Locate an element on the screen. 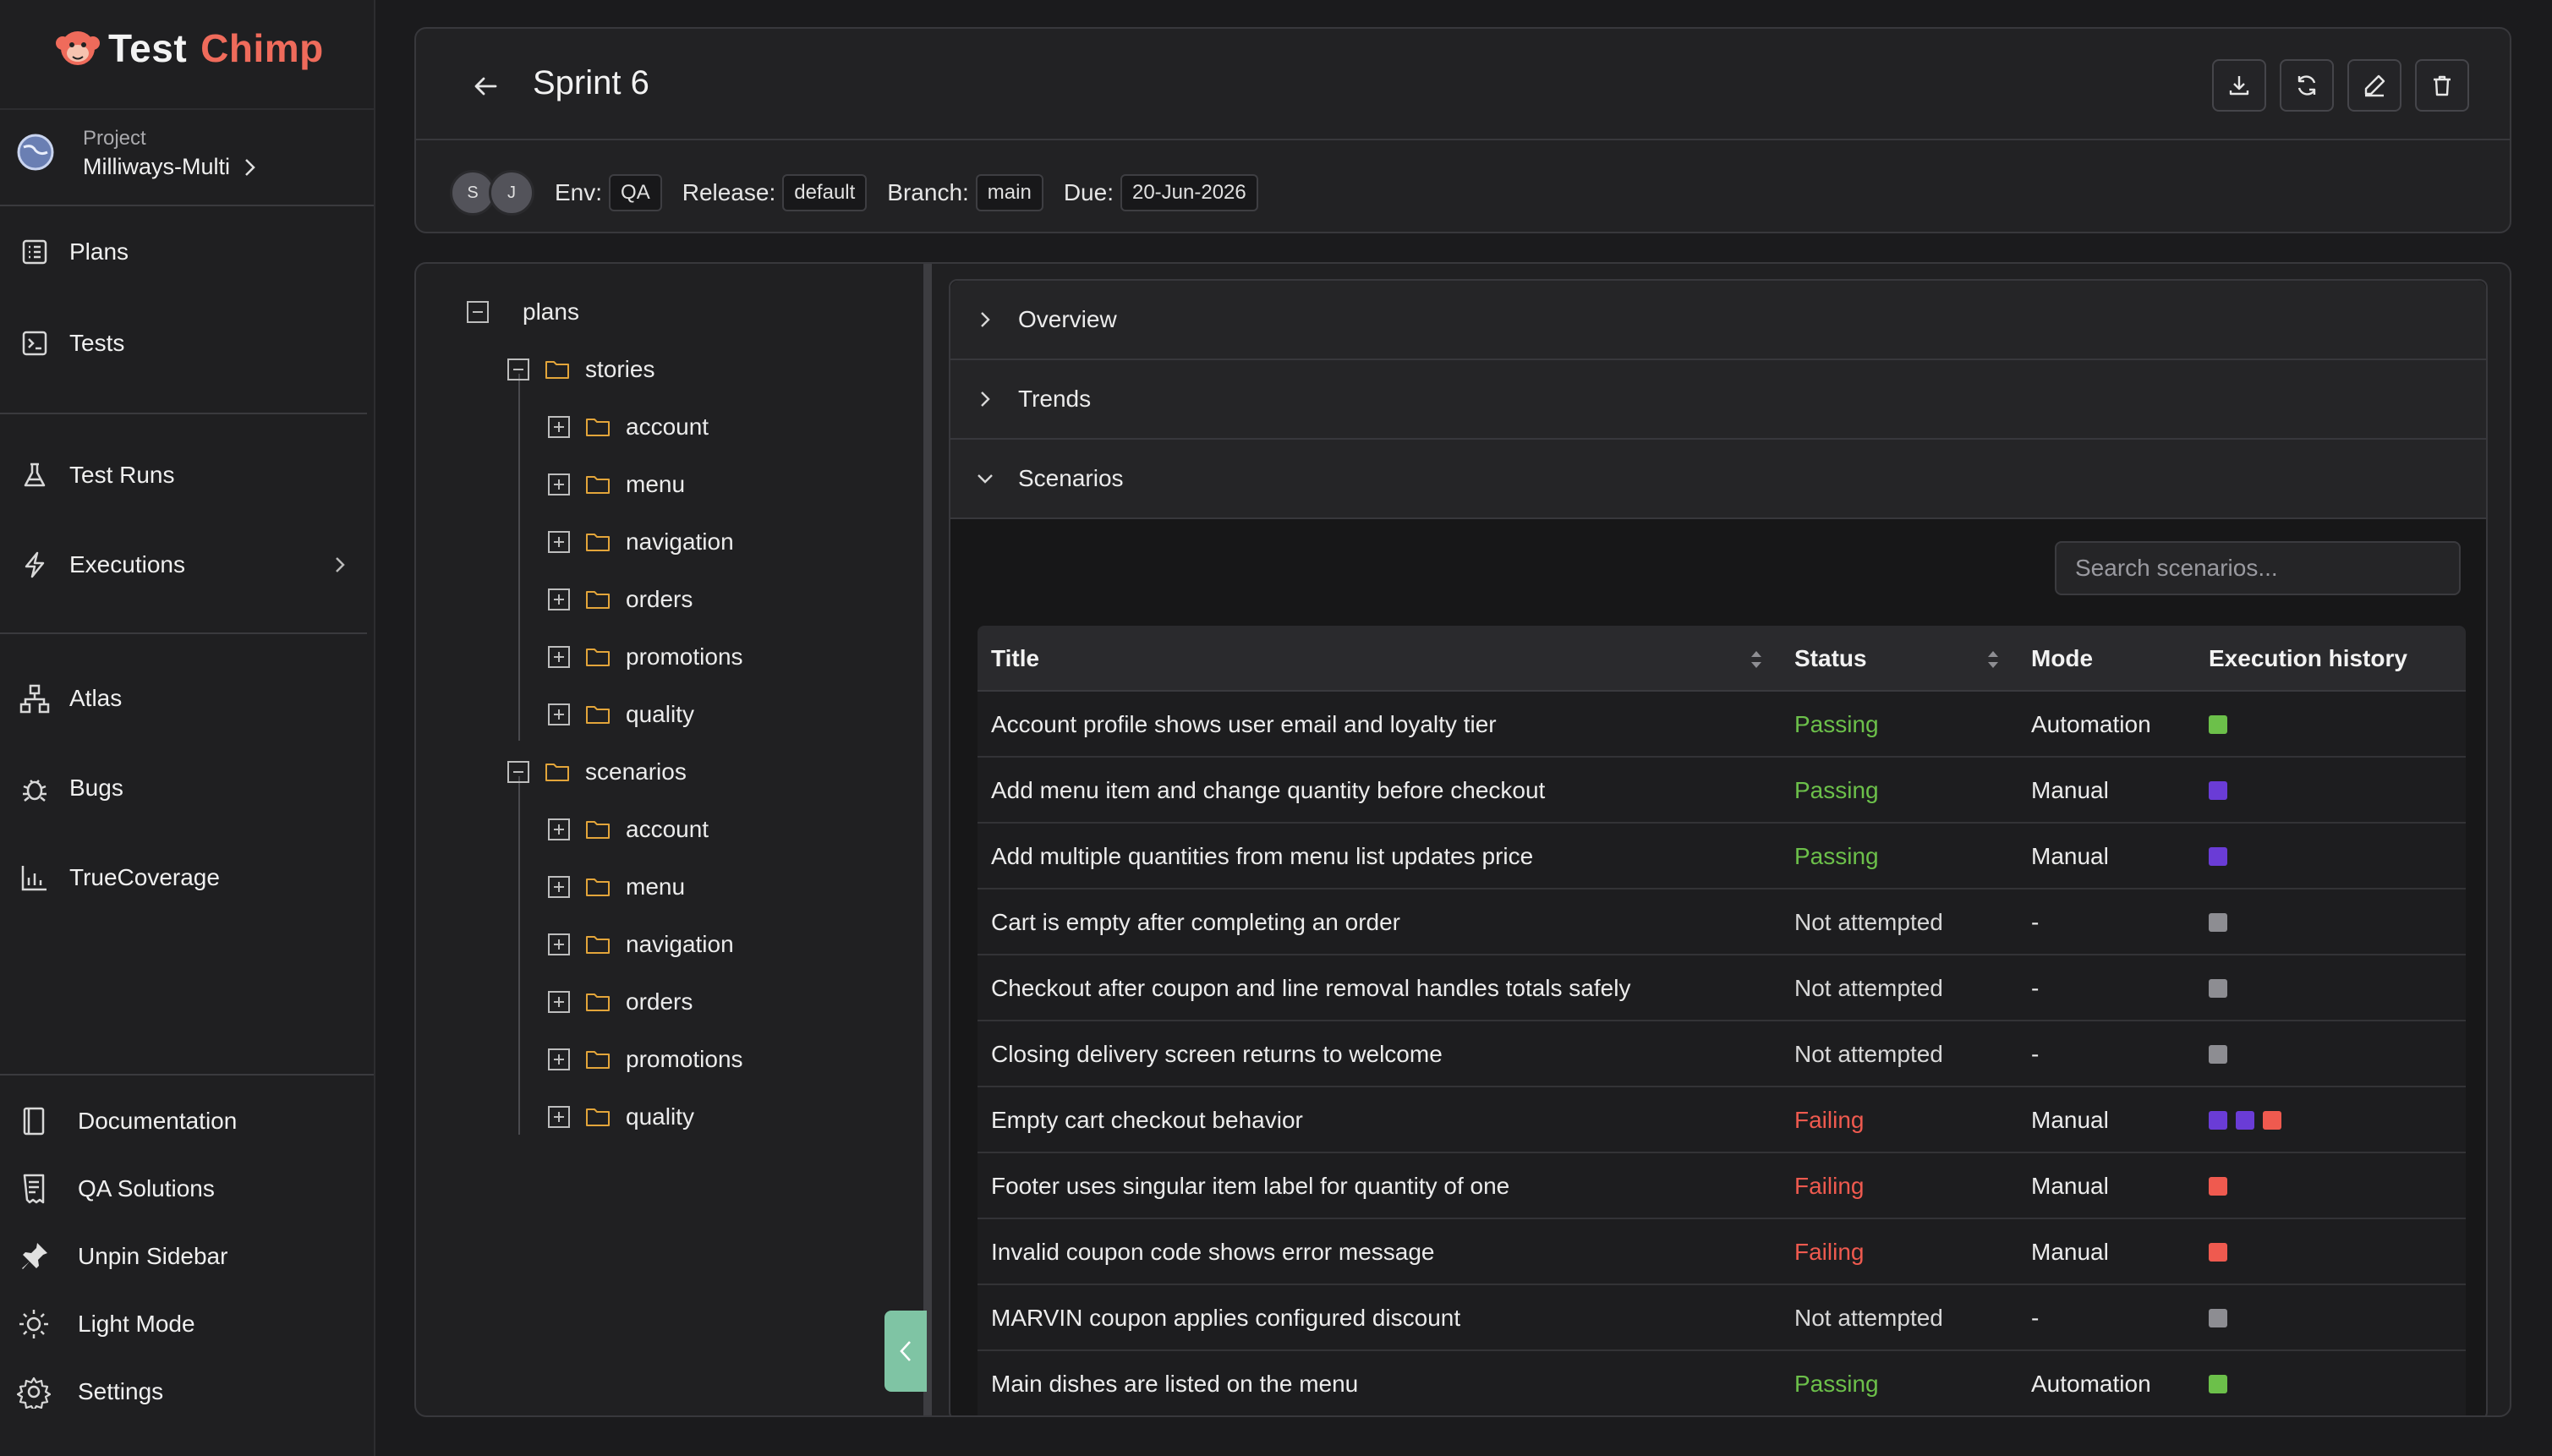 Image resolution: width=2552 pixels, height=1456 pixels. project-selector: Project Milliways-Multi is located at coordinates (187, 157).